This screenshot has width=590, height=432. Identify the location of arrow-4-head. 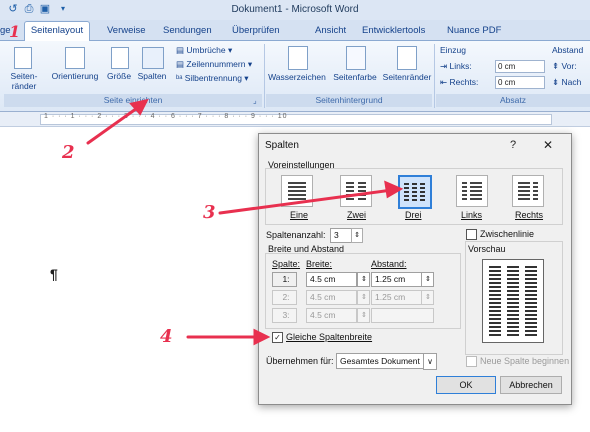
(262, 337).